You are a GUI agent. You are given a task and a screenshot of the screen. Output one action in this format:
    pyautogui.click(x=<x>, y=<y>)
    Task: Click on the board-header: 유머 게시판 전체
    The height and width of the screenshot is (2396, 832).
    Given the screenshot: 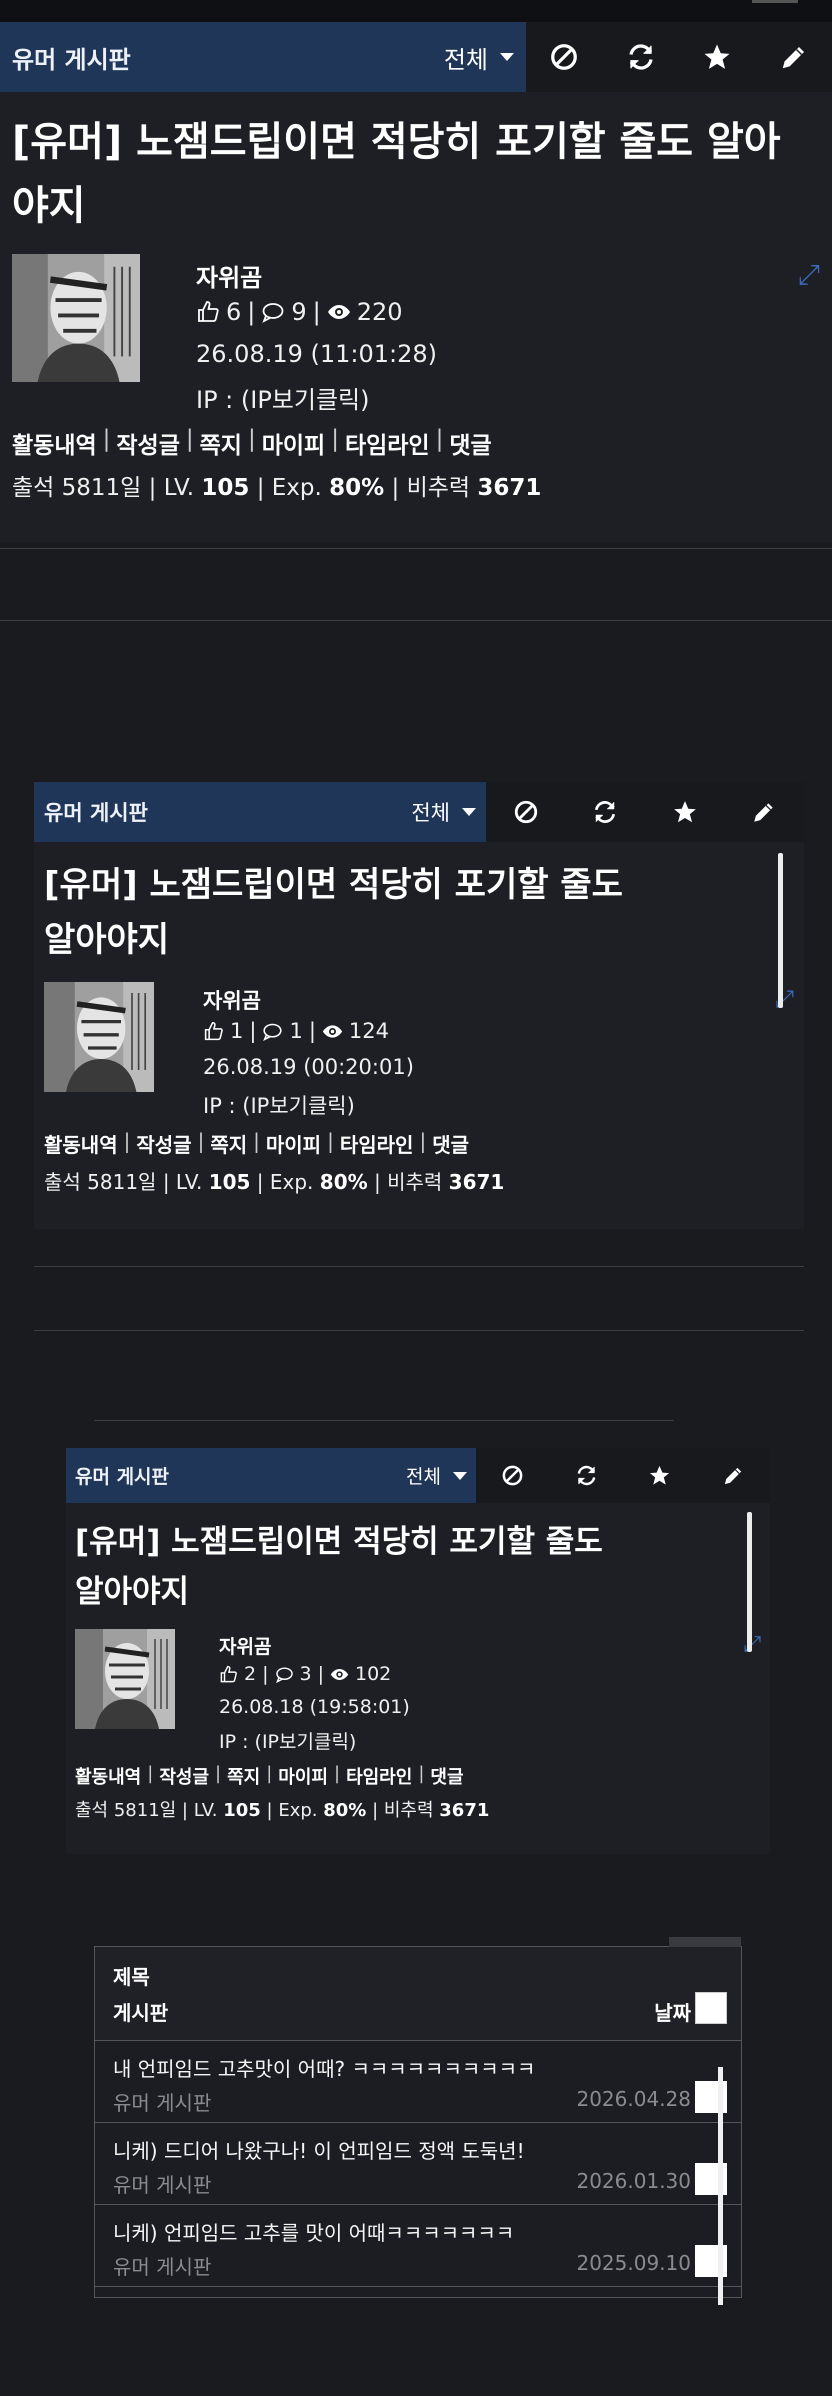 What is the action you would take?
    pyautogui.click(x=418, y=1475)
    